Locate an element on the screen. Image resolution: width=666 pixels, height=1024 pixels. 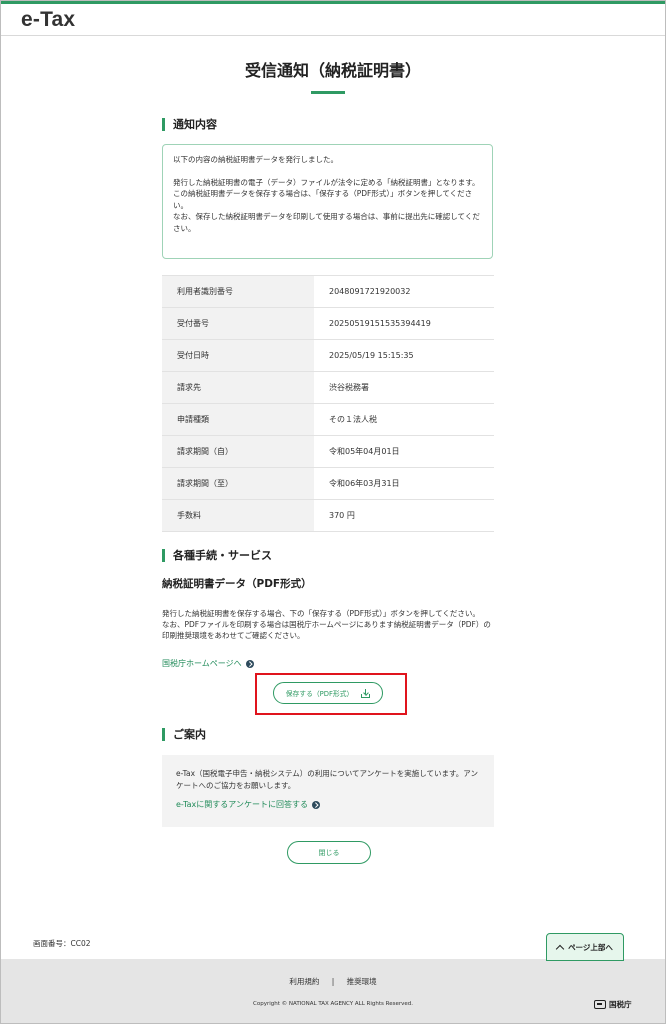
row-label: 請求期間（自） is located at coordinates (238, 451).